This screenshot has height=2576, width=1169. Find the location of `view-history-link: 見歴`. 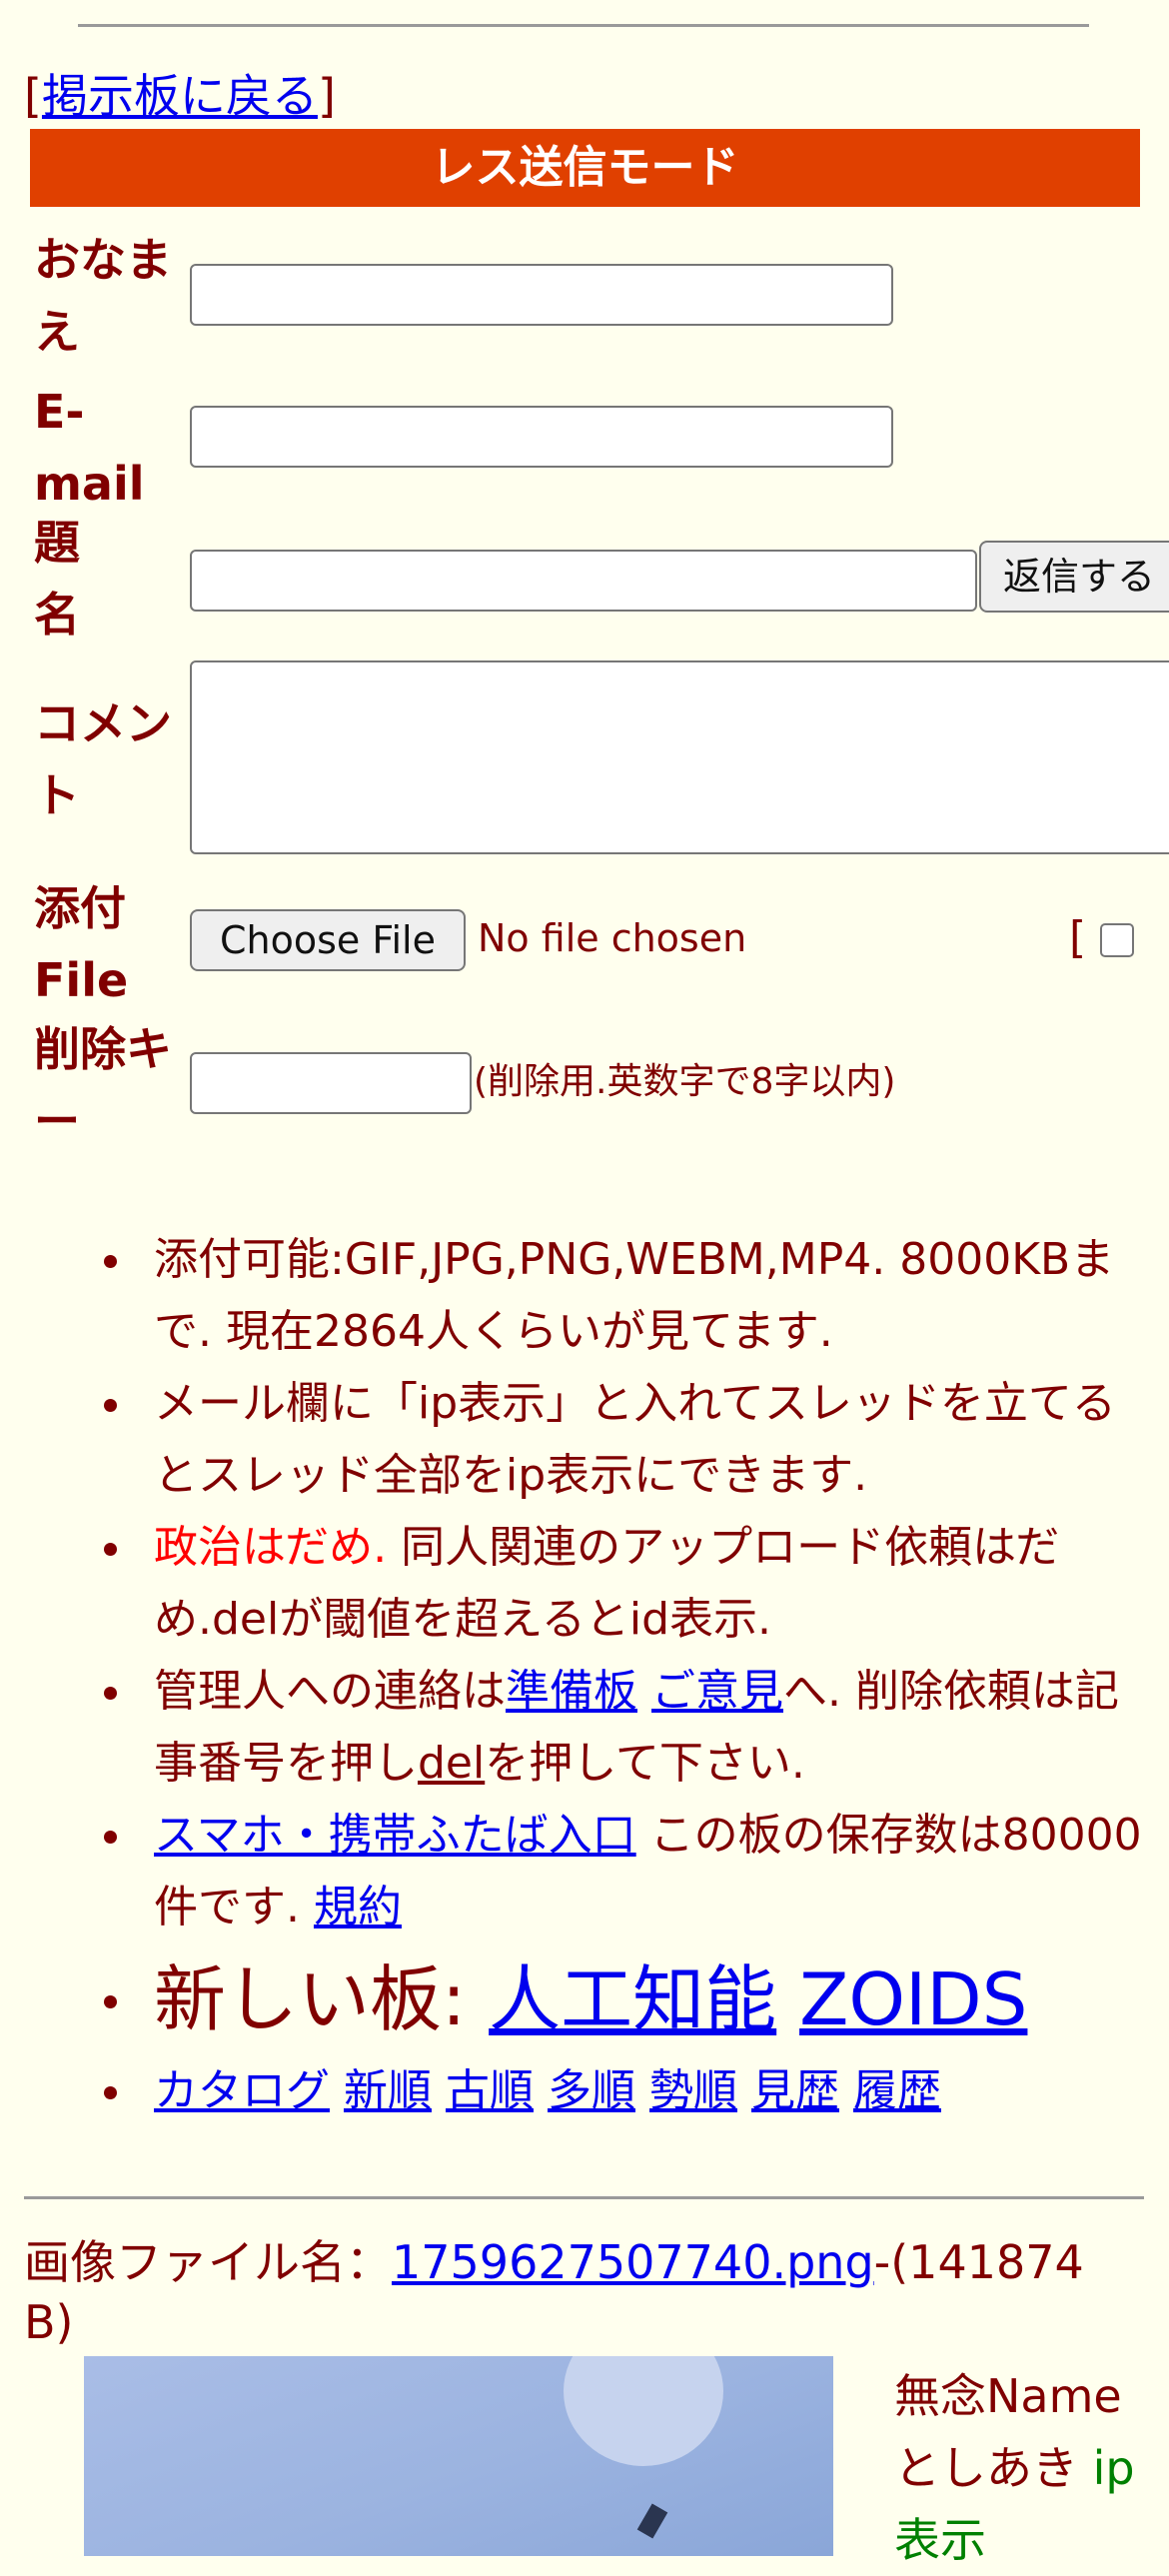

view-history-link: 見歴 is located at coordinates (795, 2090).